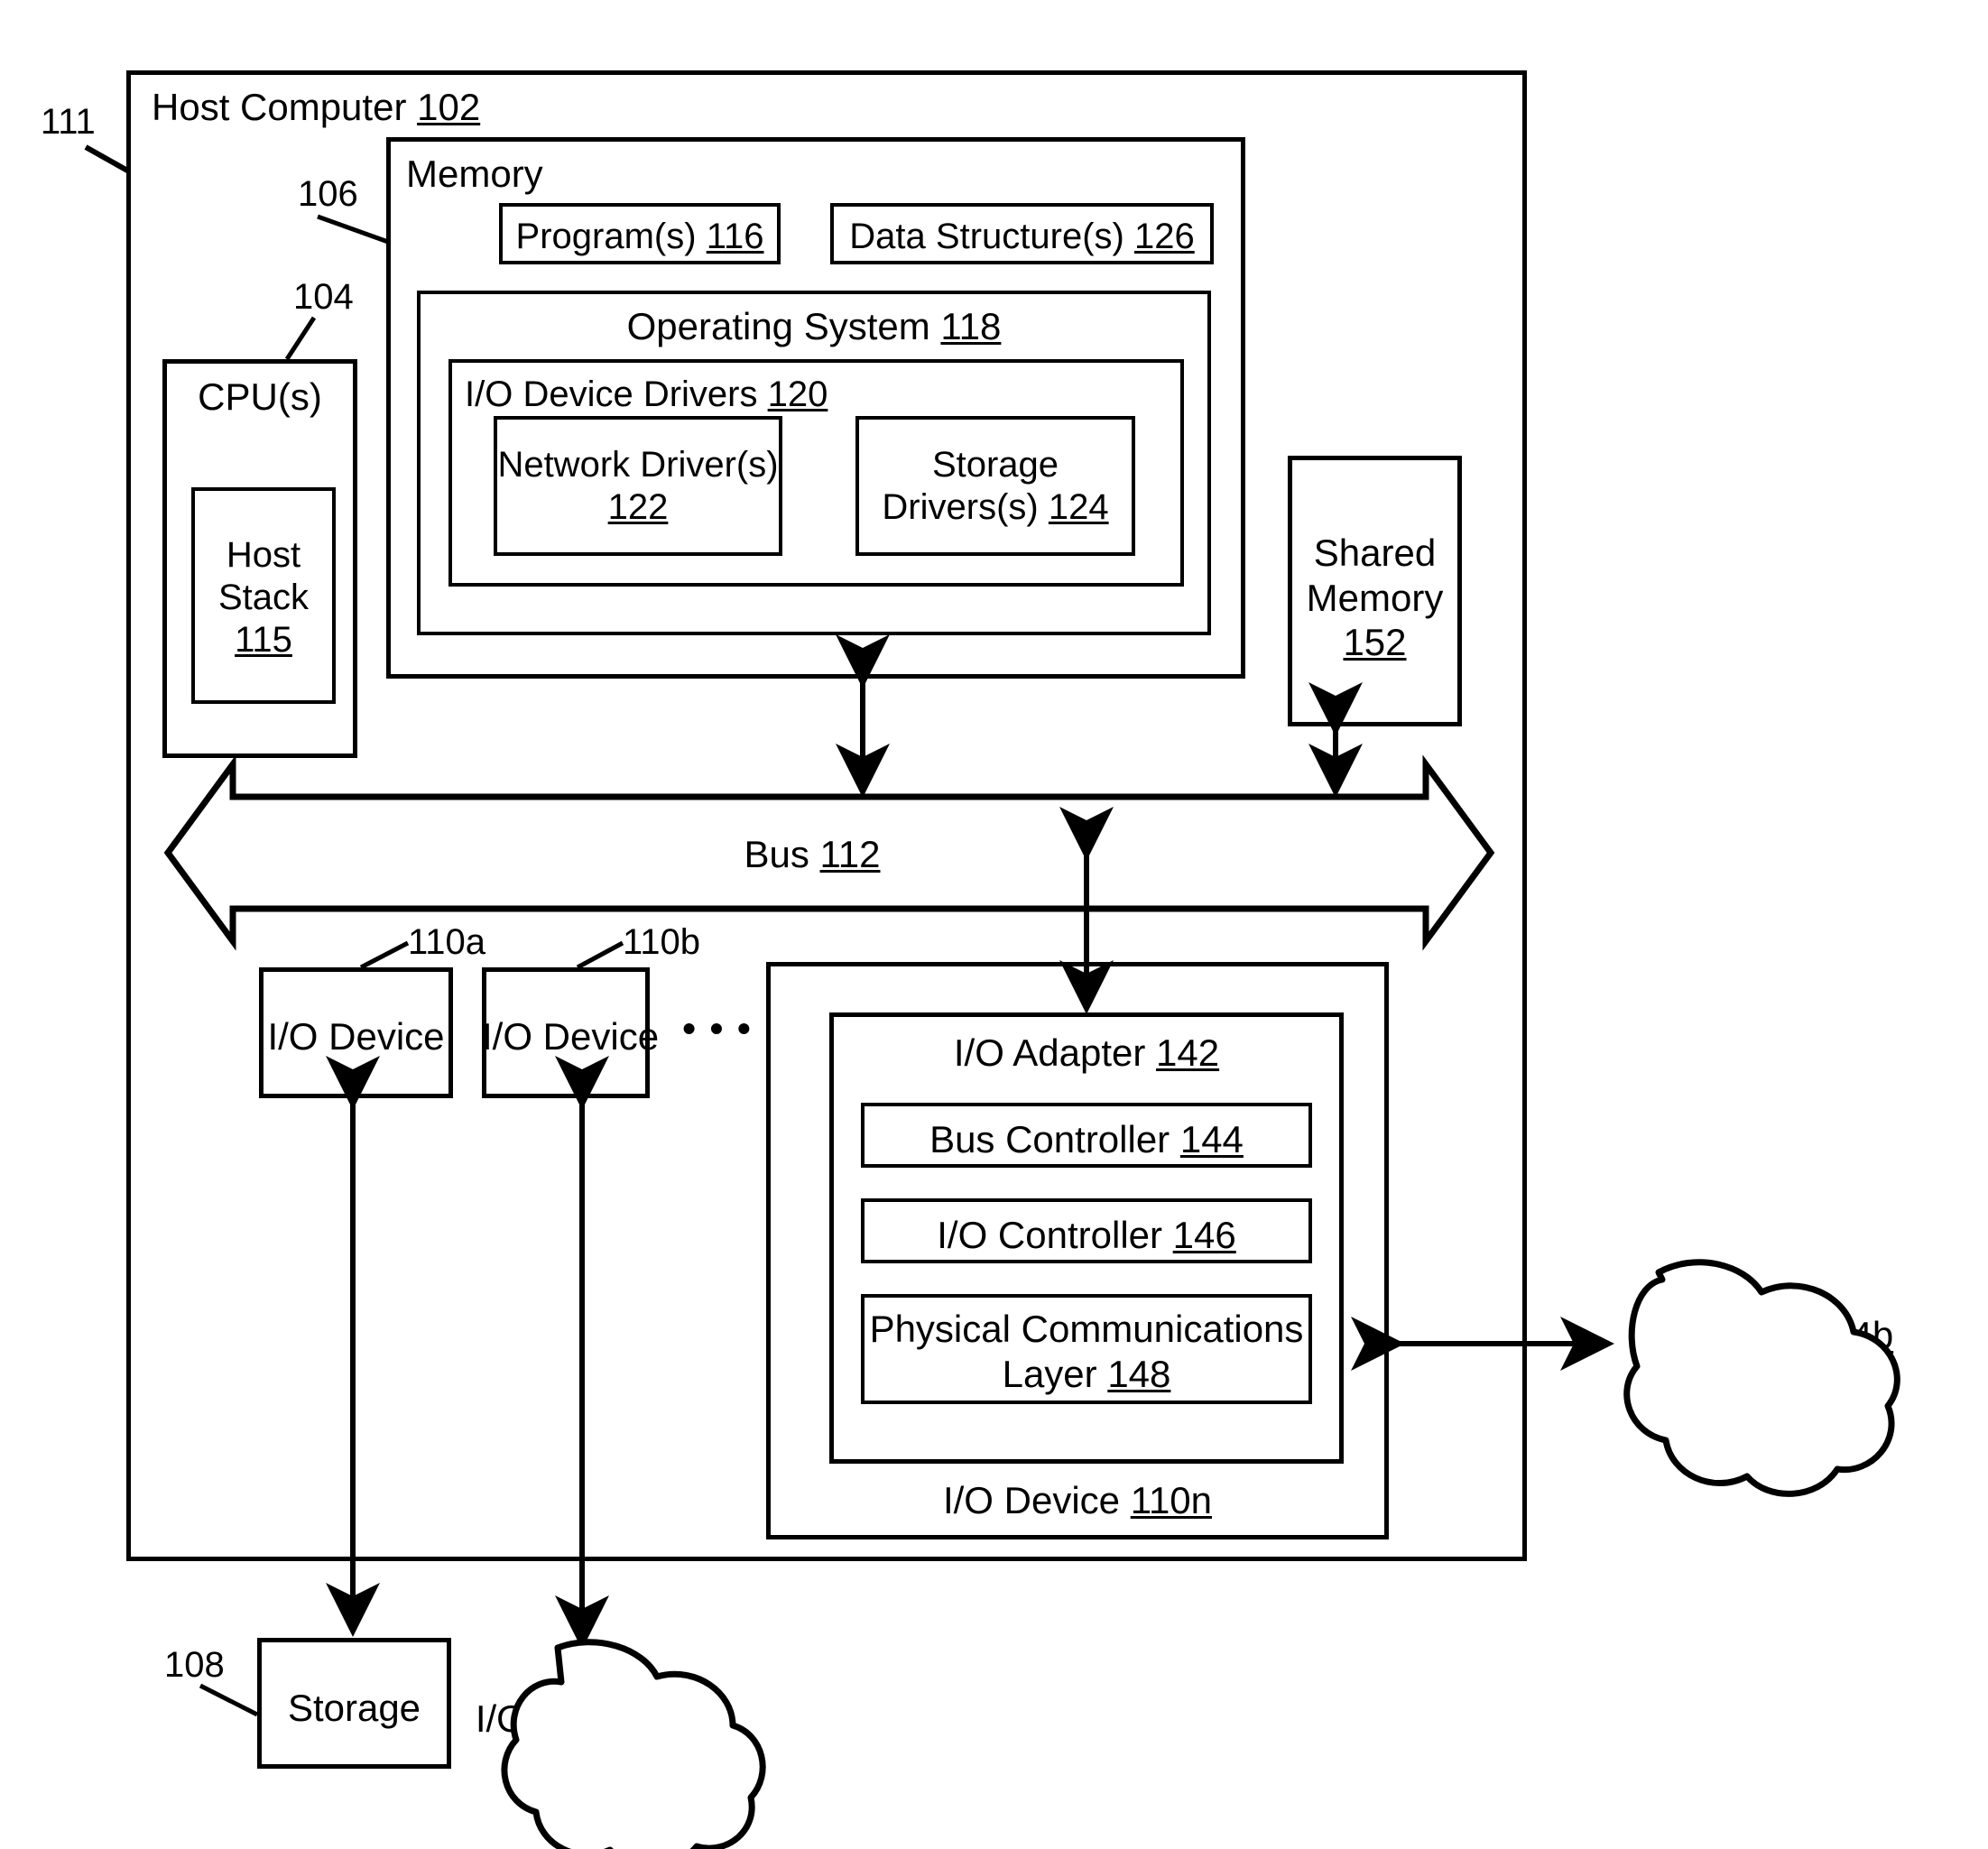  Describe the element at coordinates (354, 1708) in the screenshot. I see `storage-label: Storage` at that location.